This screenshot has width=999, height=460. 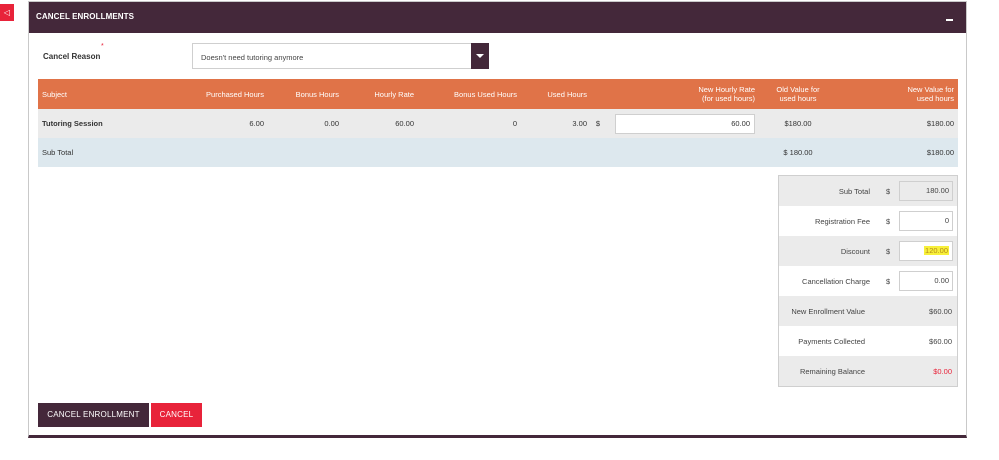 I want to click on discount-input: 120.00, so click(x=926, y=251).